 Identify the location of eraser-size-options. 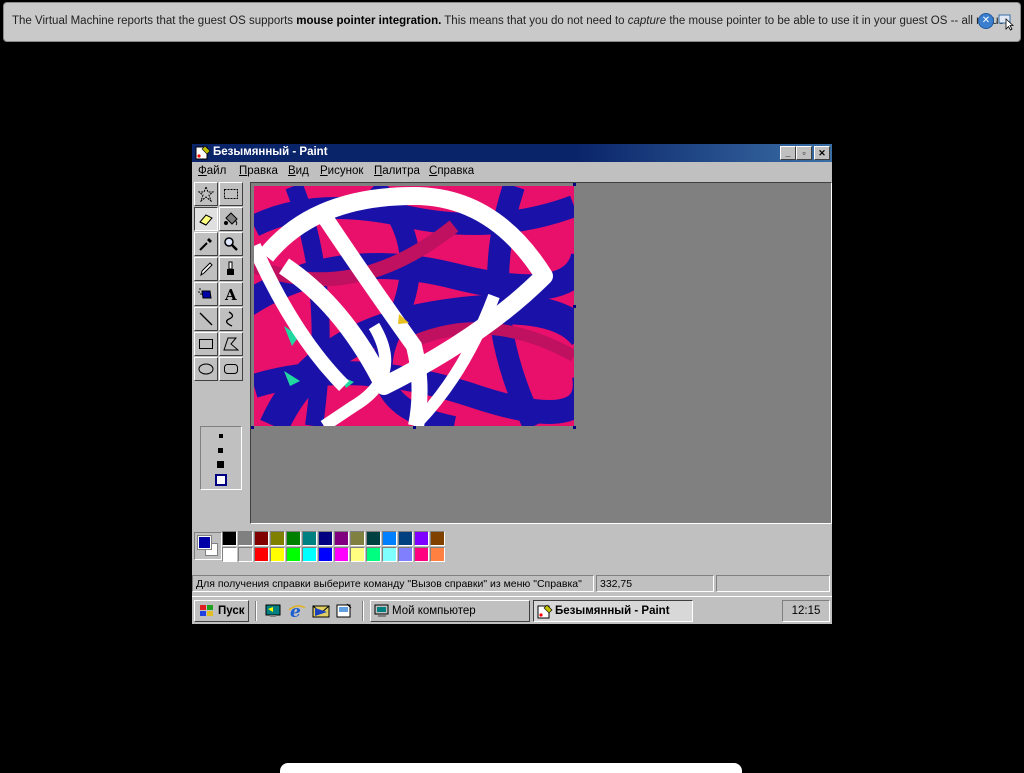
(221, 458).